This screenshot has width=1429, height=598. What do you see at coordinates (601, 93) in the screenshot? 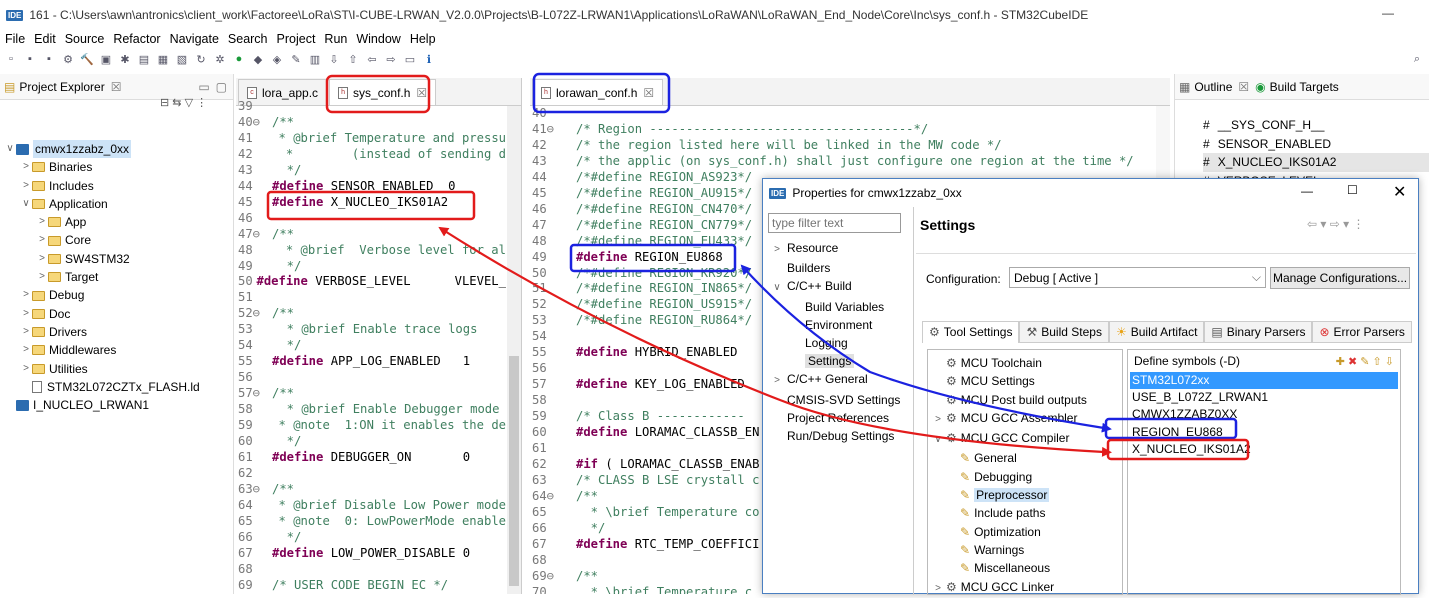
I see `highlight-lorawan-conf-tab` at bounding box center [601, 93].